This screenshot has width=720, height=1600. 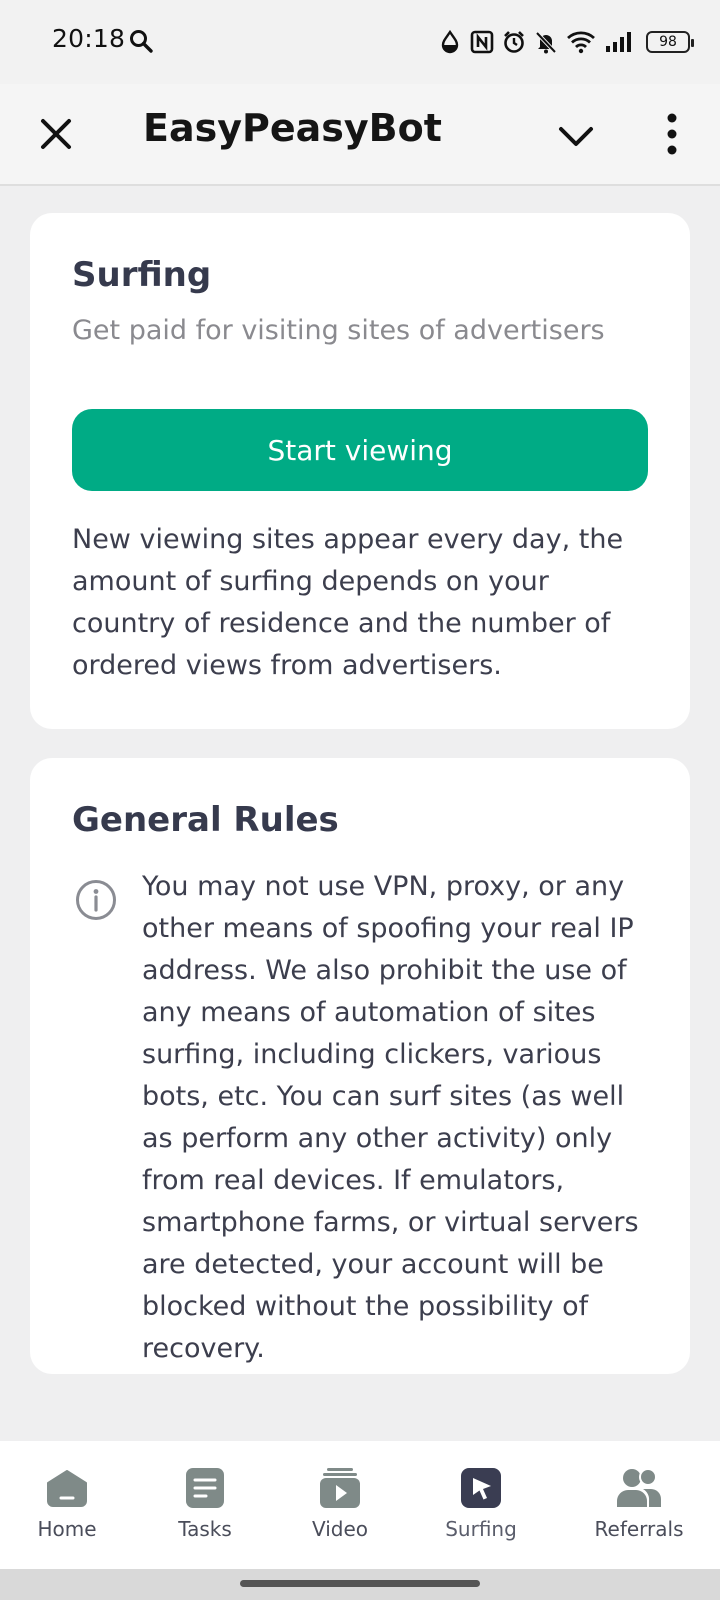 I want to click on data-saver-icon, so click(x=450, y=41).